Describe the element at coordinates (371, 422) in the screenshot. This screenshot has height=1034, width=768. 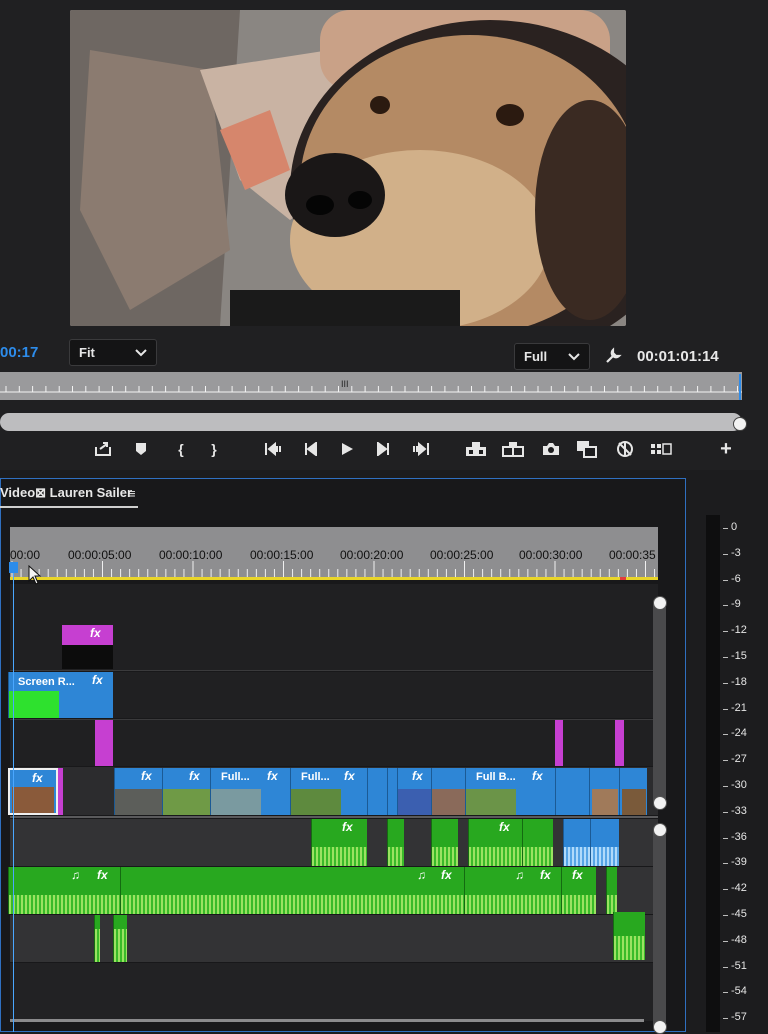
I see `monitor-zoom-scrollbar` at that location.